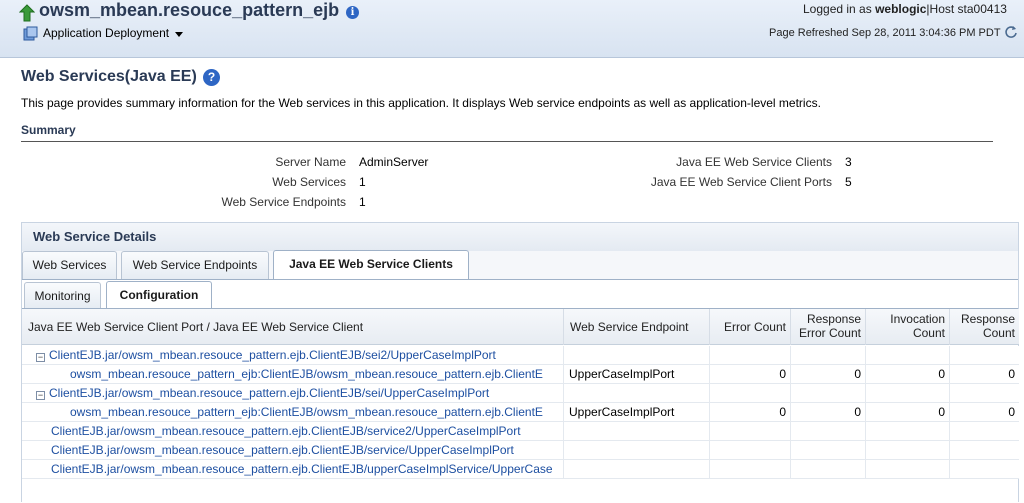  I want to click on info-icon: i, so click(352, 12).